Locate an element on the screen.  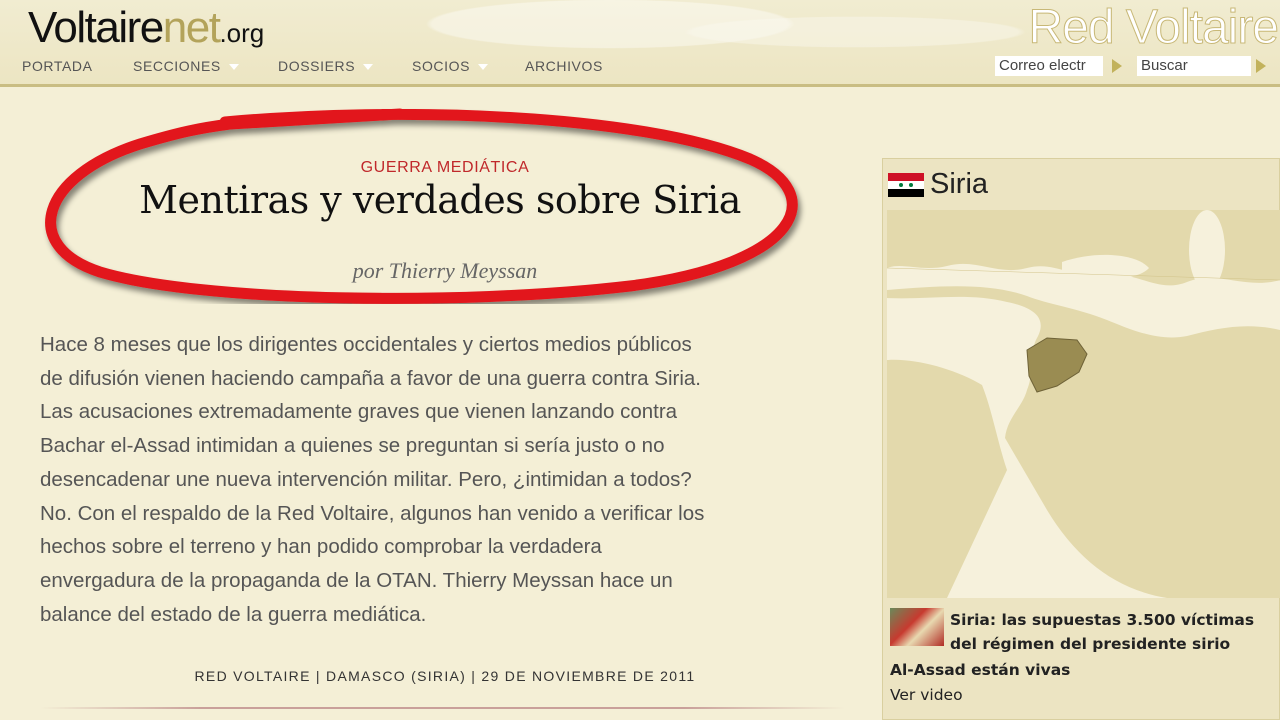
nav-item-dossiers: DOSSIERS is located at coordinates (326, 66).